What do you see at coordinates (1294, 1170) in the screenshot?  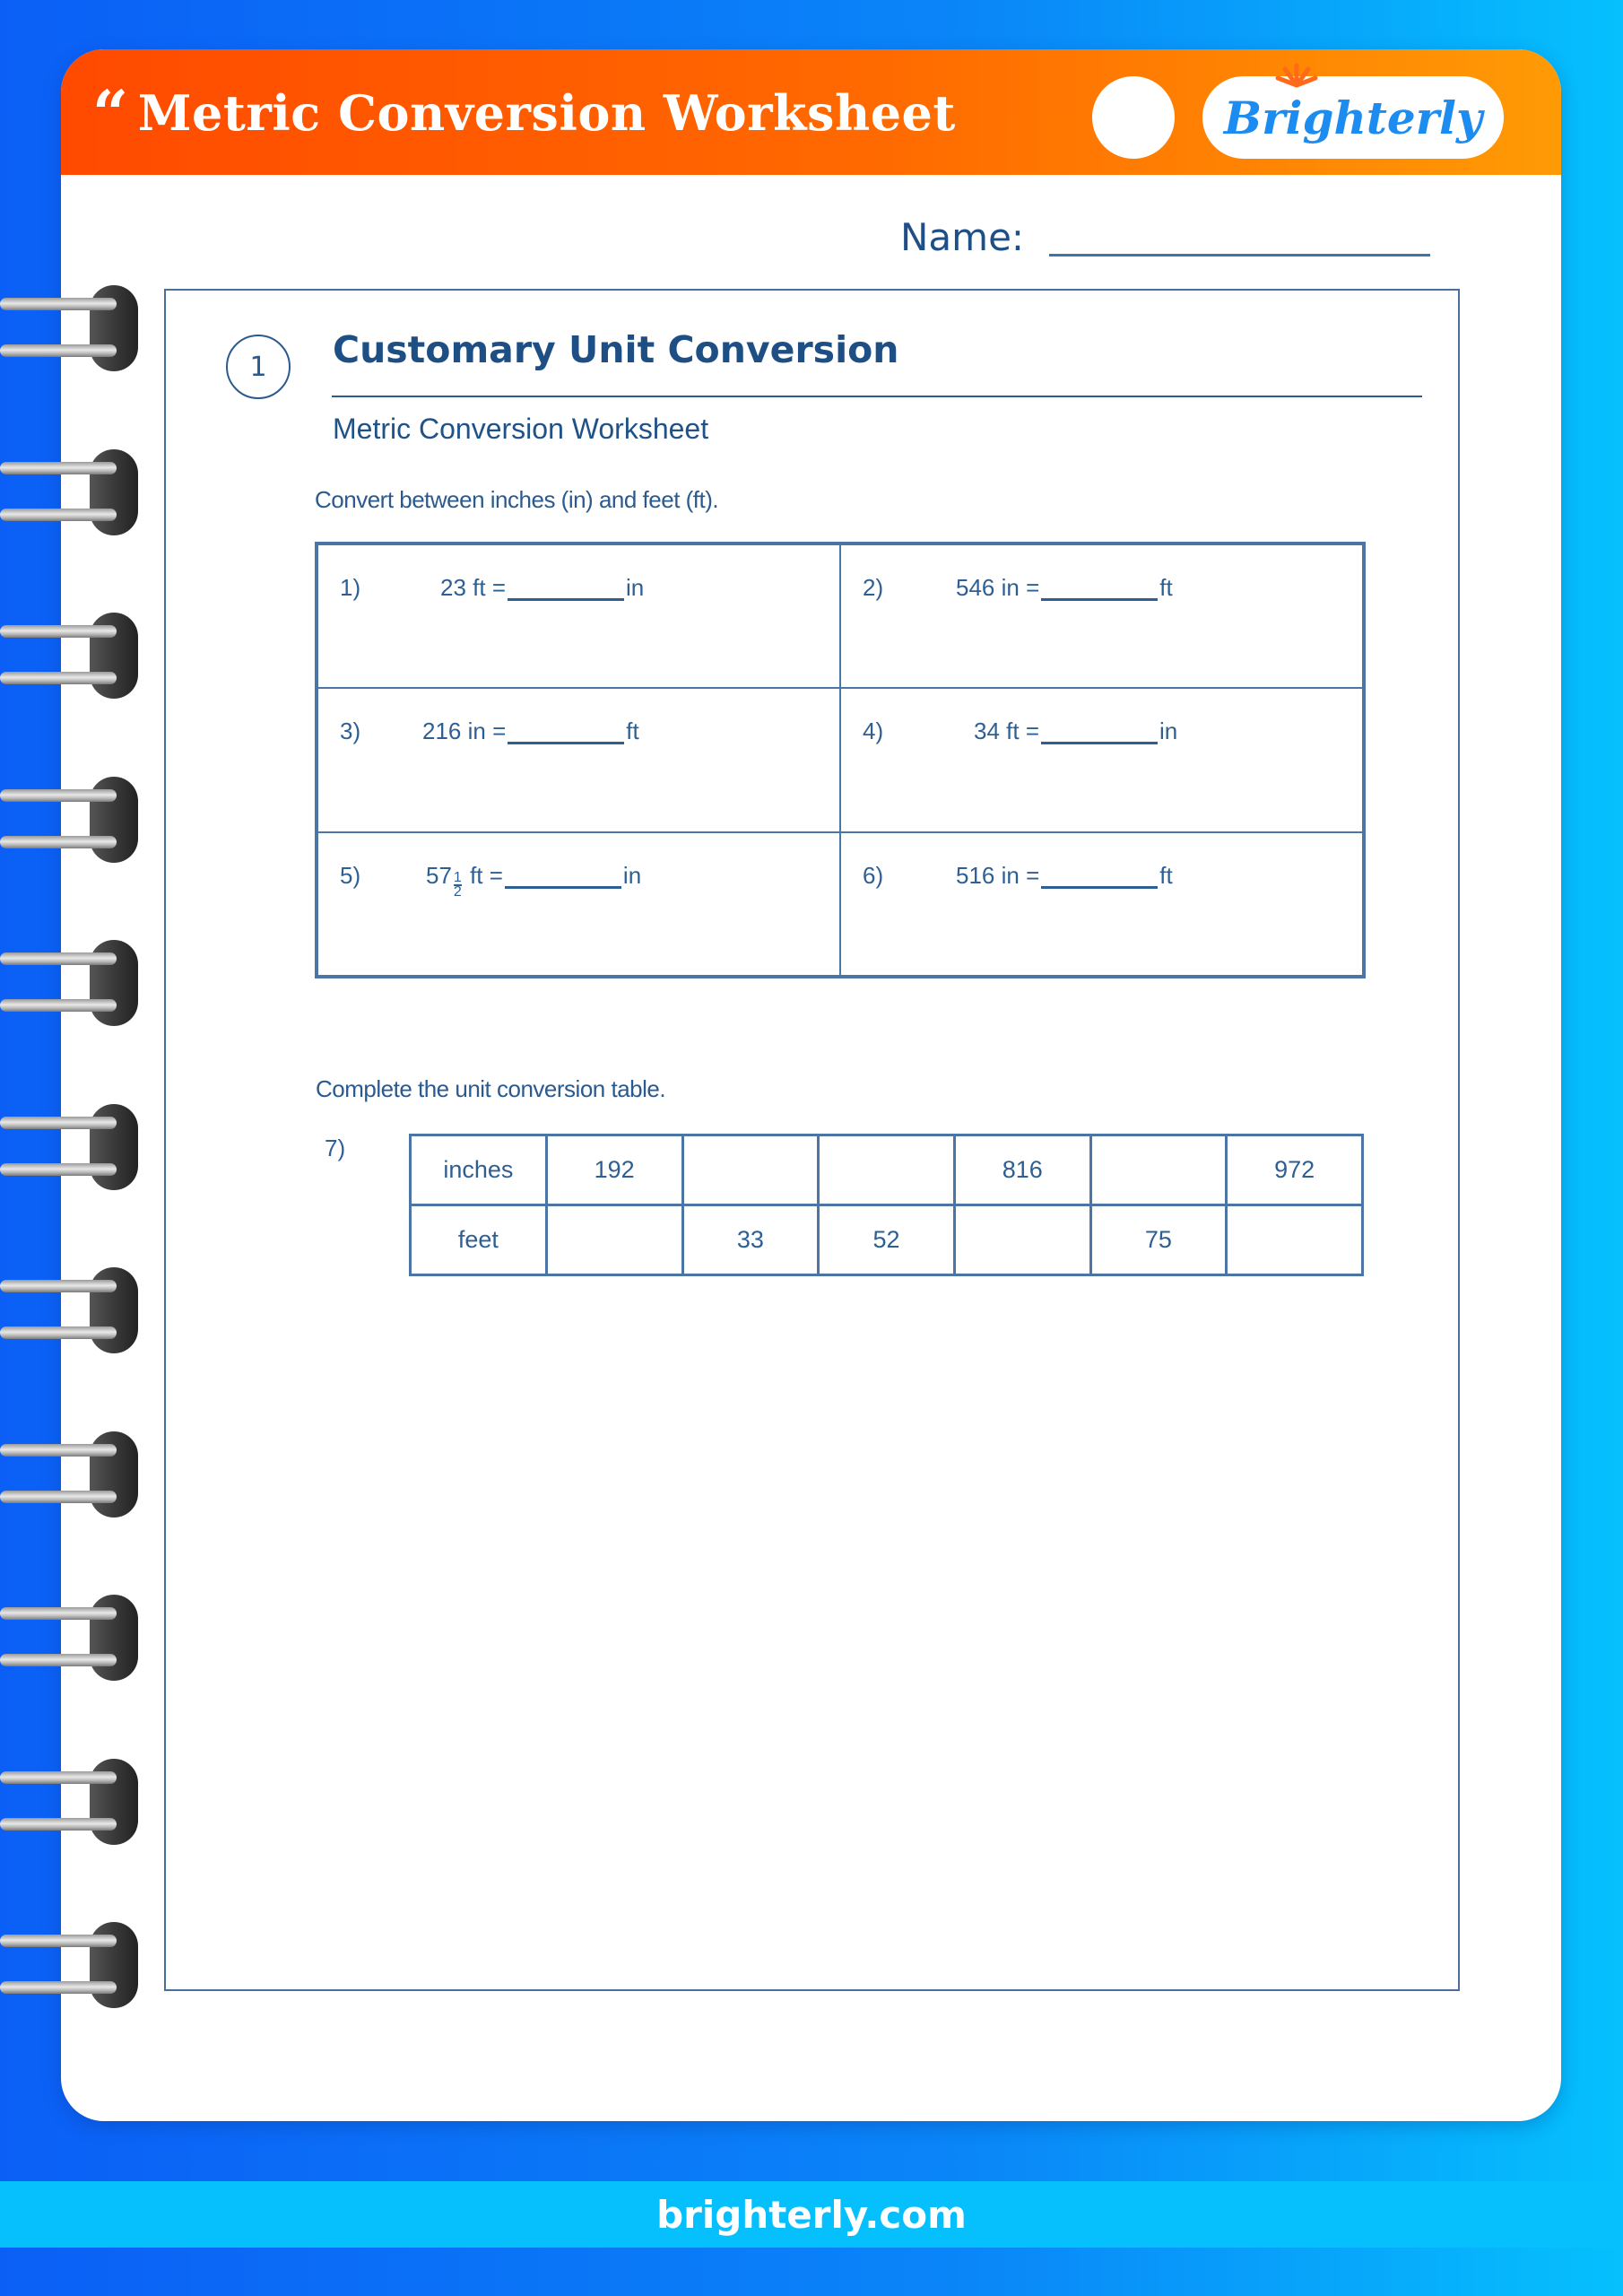 I see `table-cell: 972` at bounding box center [1294, 1170].